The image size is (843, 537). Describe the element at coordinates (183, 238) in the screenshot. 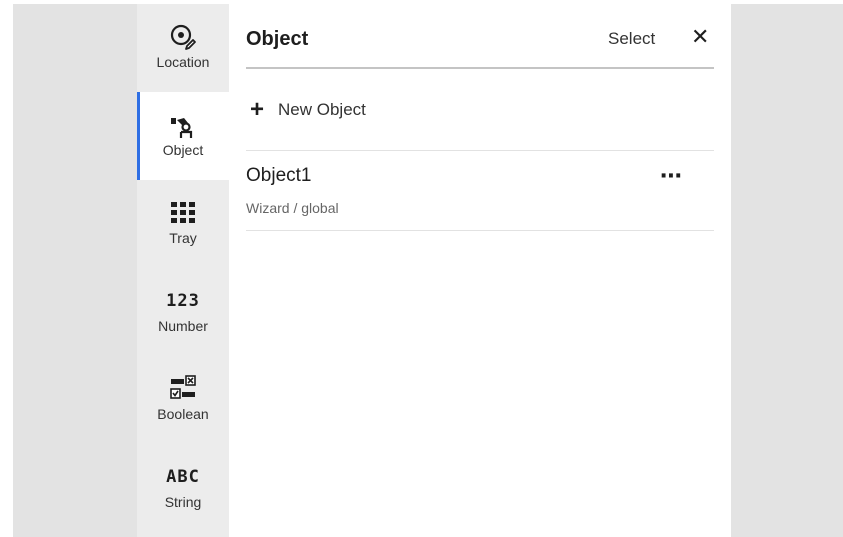

I see `sidebar-item-label: Tray` at that location.